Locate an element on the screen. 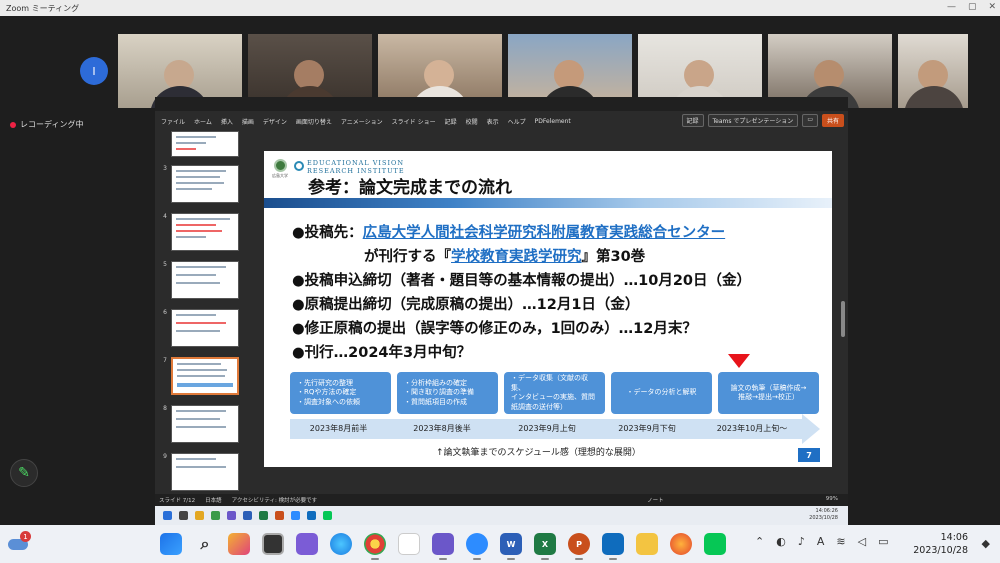 Image resolution: width=1000 pixels, height=563 pixels. thumbnail-item is located at coordinates (199, 144).